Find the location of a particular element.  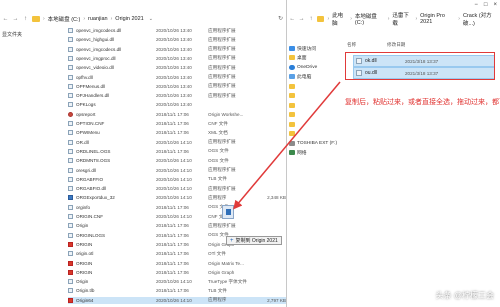

sidebar-item-label: 网络 is located at coordinates (302, 153).